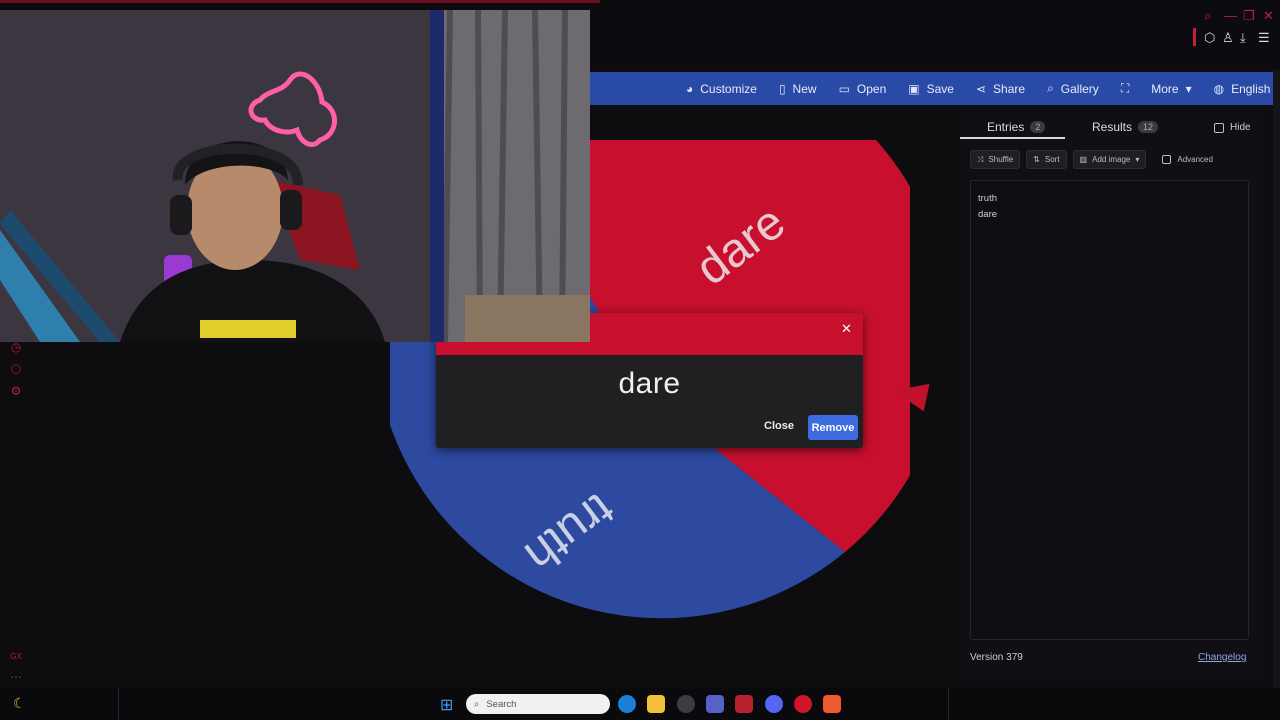 The height and width of the screenshot is (720, 1280). I want to click on restore-icon: ❐, so click(1249, 16).